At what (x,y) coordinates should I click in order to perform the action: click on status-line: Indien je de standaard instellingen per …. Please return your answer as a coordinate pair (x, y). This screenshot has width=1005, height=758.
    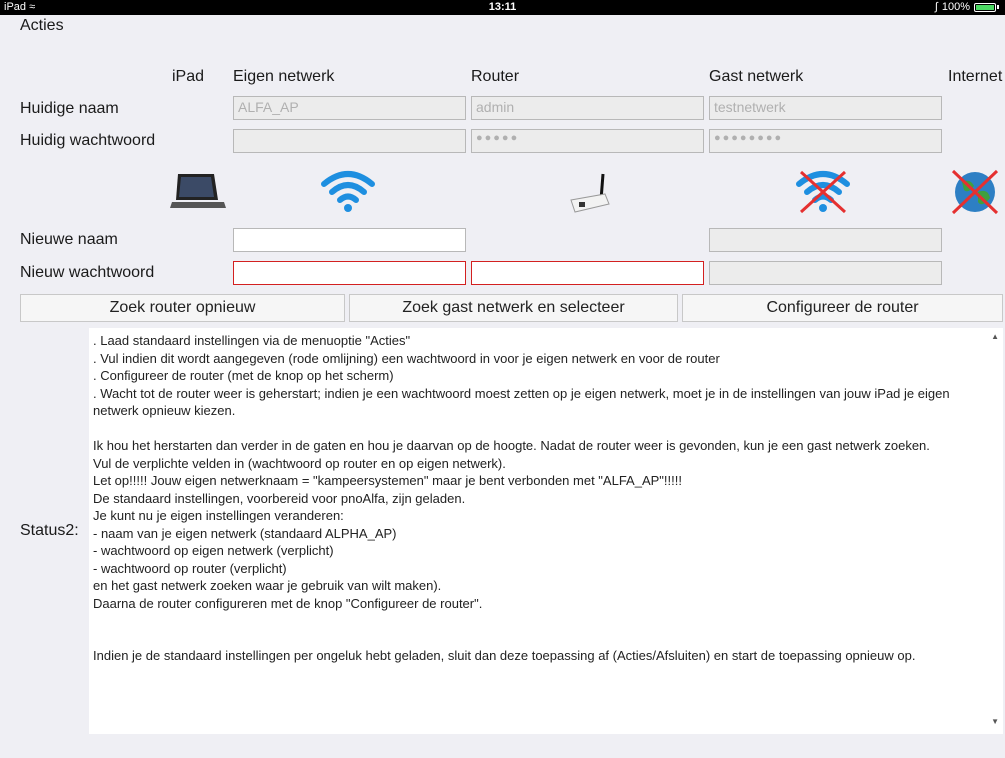
    Looking at the image, I should click on (504, 655).